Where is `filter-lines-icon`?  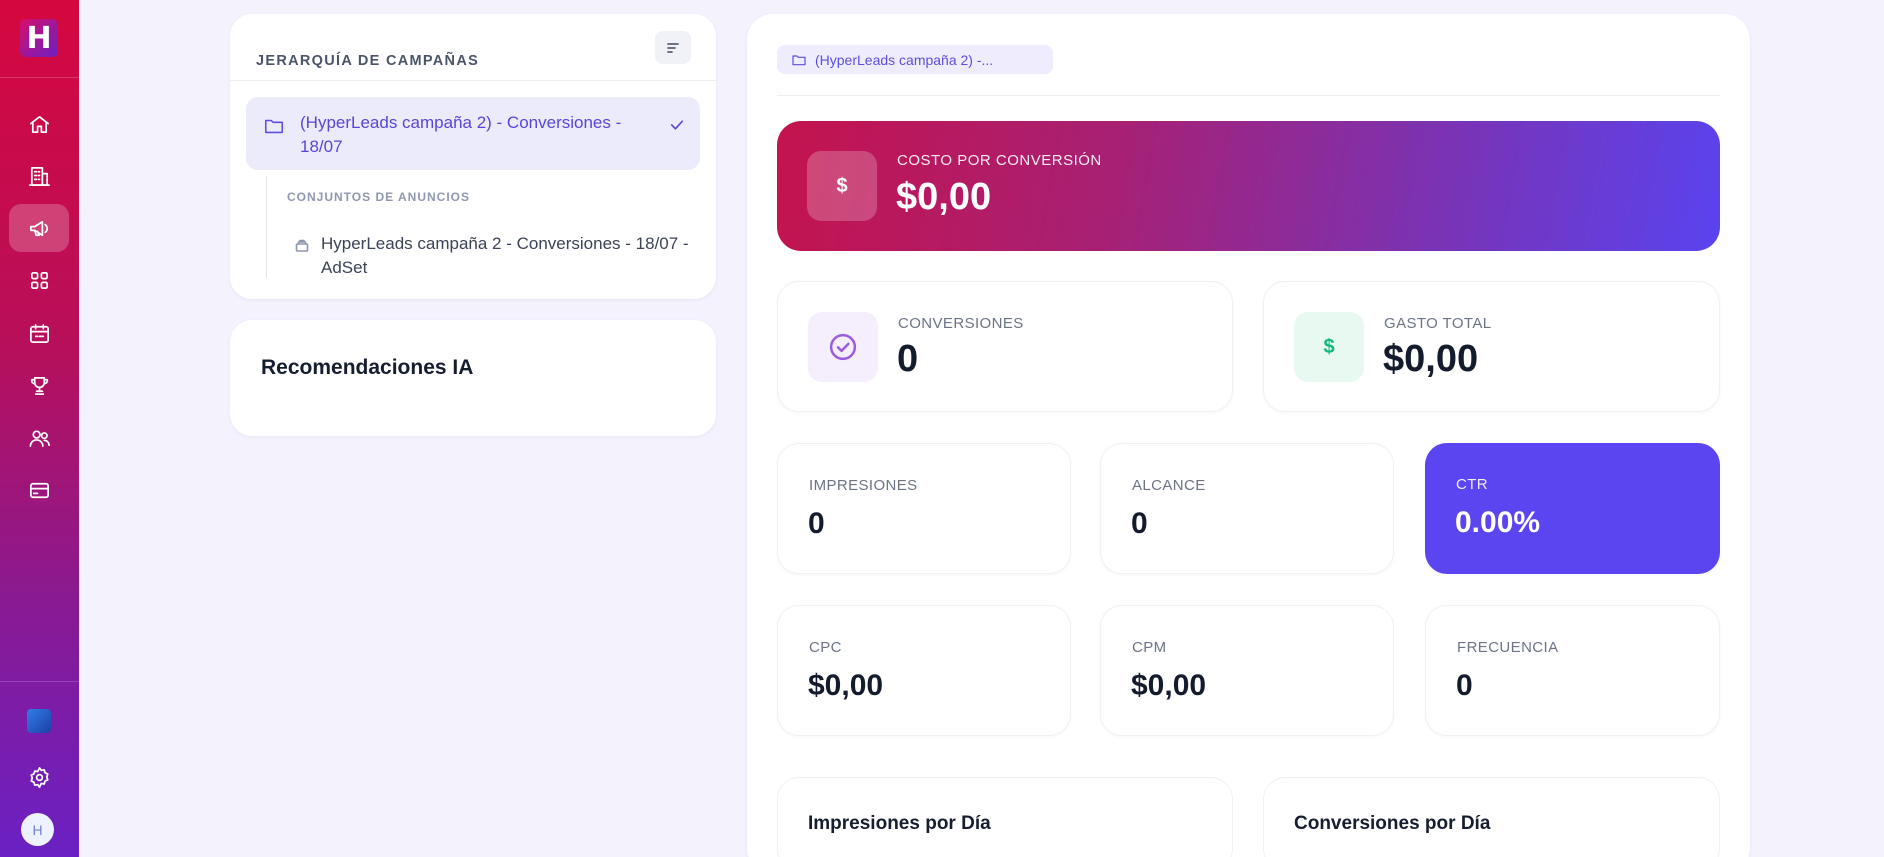 filter-lines-icon is located at coordinates (673, 47).